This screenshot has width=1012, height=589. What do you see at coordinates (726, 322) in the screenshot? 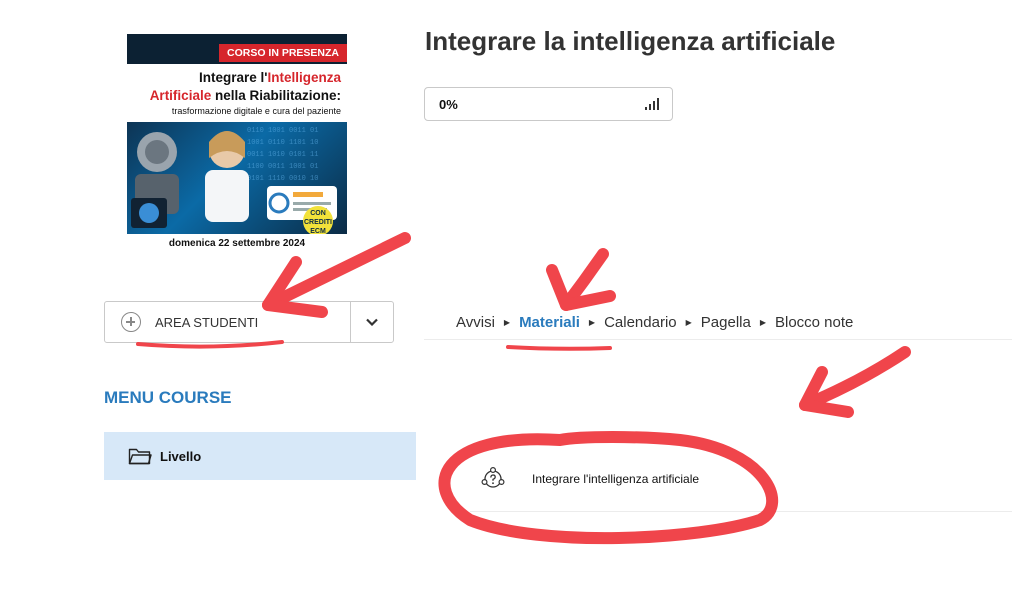
I see `tab-pagella: Pagella` at bounding box center [726, 322].